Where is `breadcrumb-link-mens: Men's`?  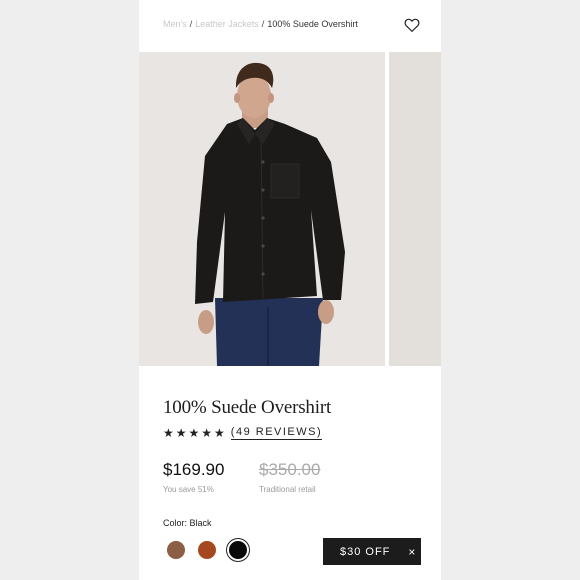 breadcrumb-link-mens: Men's is located at coordinates (175, 24).